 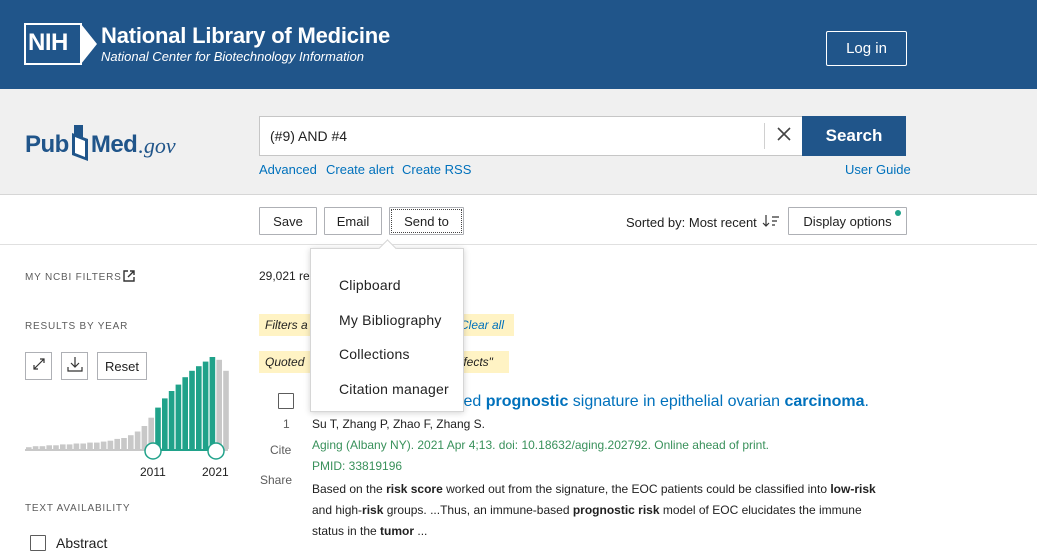 What do you see at coordinates (286, 401) in the screenshot?
I see `result-select-checkbox` at bounding box center [286, 401].